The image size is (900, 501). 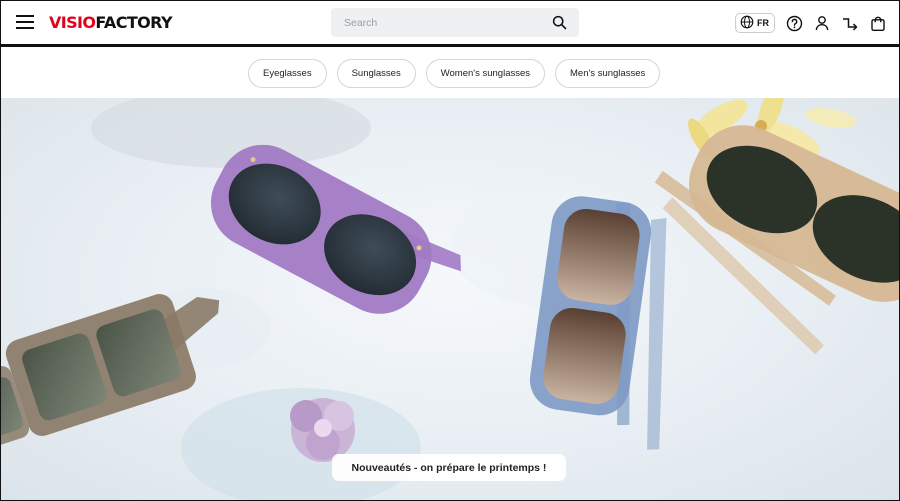 What do you see at coordinates (608, 73) in the screenshot?
I see `category-mens-sunglasses: Men's sunglasses` at bounding box center [608, 73].